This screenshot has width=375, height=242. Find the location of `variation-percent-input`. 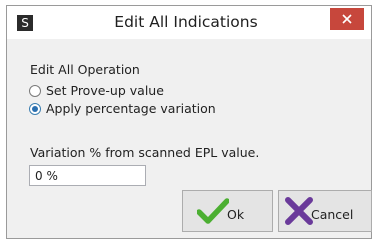

variation-percent-input is located at coordinates (87, 175).